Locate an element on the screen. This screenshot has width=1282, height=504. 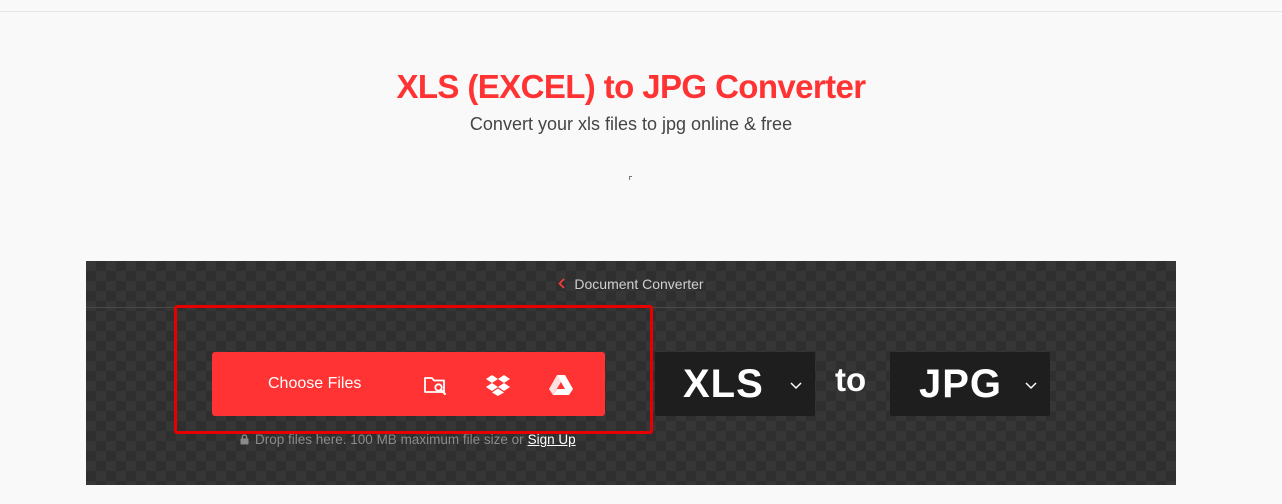
choose-files-label: Choose Files is located at coordinates (315, 383).